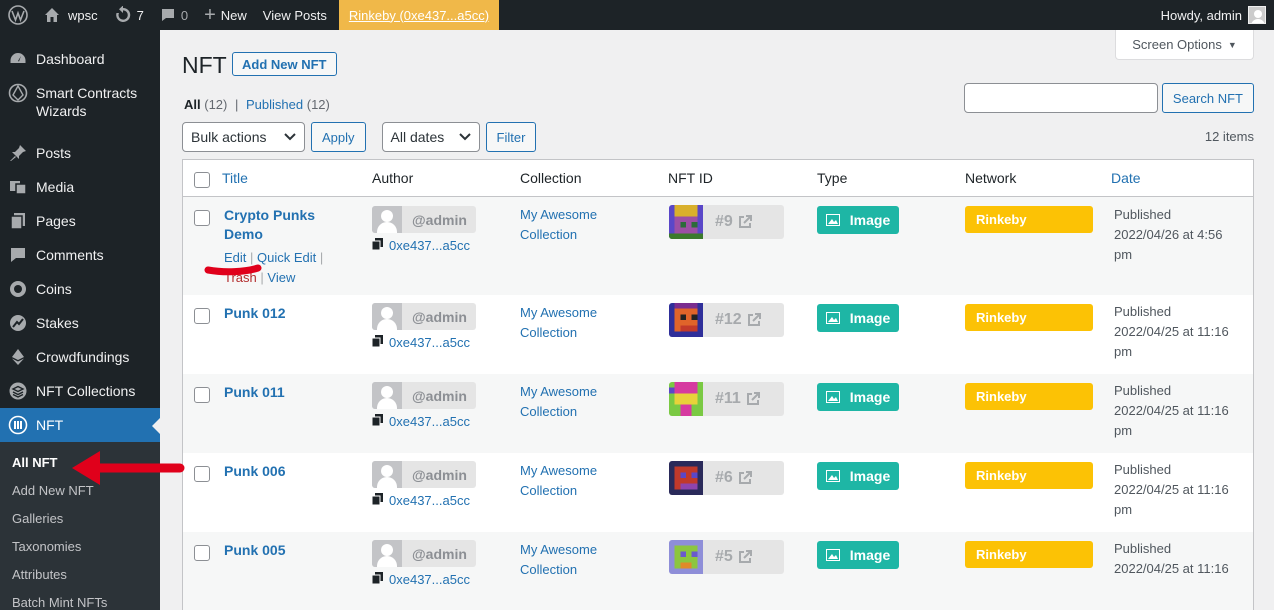 The image size is (1274, 610). What do you see at coordinates (80, 575) in the screenshot?
I see `submenu-attributes: Attributes` at bounding box center [80, 575].